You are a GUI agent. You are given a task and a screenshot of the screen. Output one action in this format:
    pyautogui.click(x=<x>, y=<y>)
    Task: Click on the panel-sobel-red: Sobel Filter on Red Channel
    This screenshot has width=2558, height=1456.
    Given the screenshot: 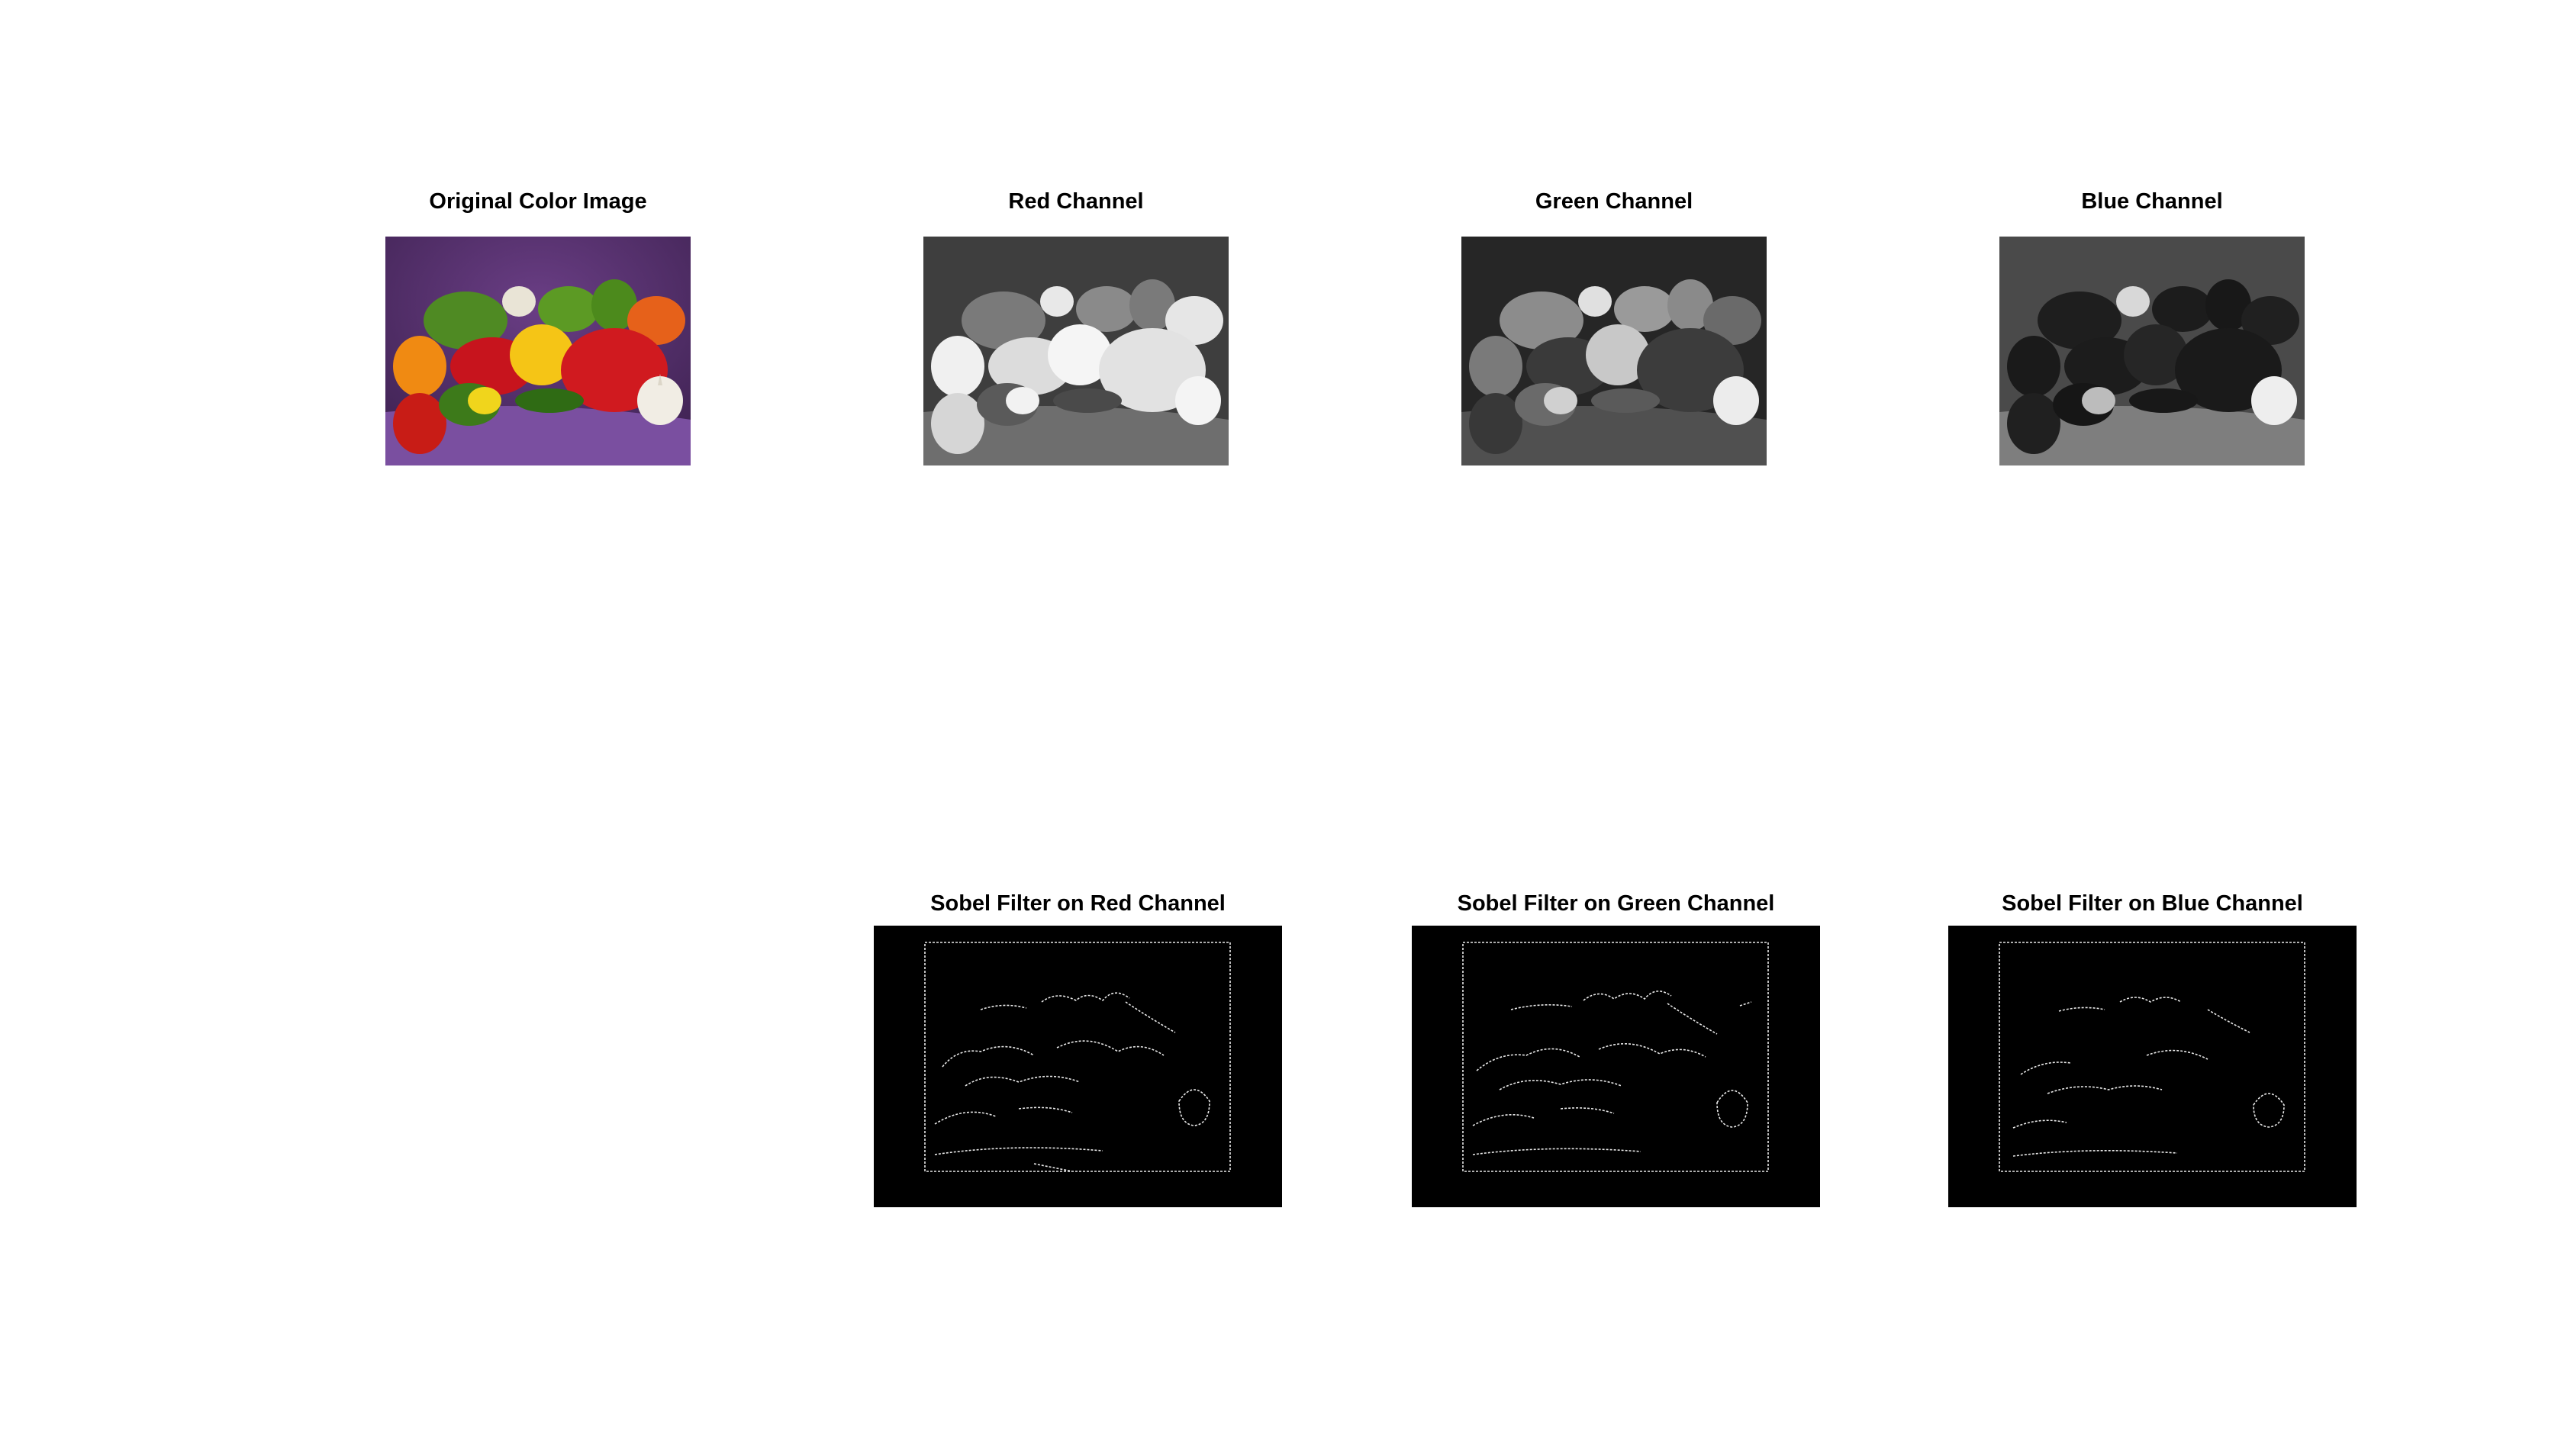 What is the action you would take?
    pyautogui.click(x=1078, y=1049)
    